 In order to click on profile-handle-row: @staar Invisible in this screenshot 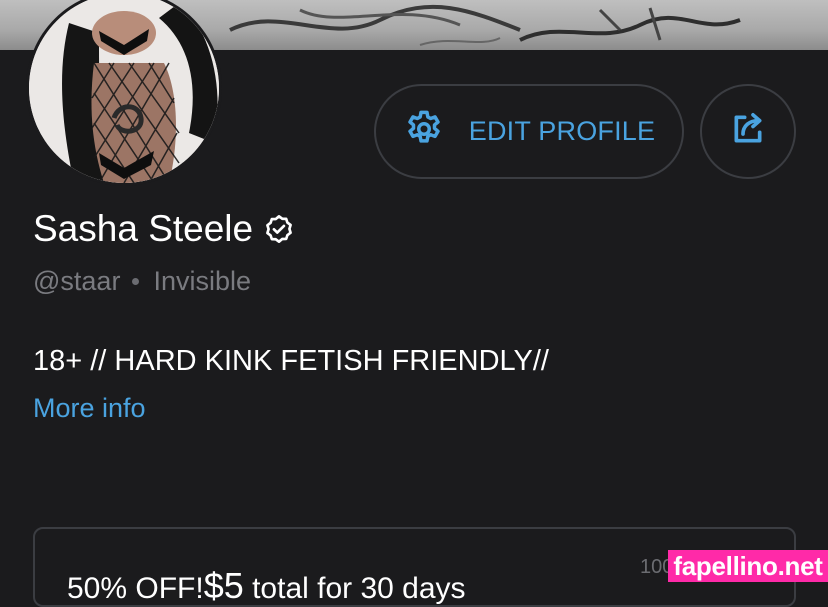, I will do `click(142, 281)`.